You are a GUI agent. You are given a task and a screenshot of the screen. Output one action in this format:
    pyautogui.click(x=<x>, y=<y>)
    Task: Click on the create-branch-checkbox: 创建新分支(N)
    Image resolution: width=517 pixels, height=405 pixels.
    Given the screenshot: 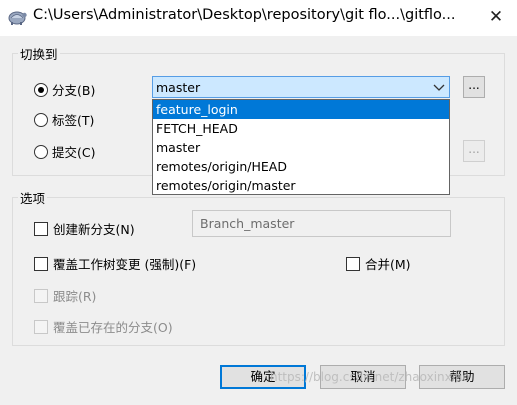 What is the action you would take?
    pyautogui.click(x=84, y=228)
    